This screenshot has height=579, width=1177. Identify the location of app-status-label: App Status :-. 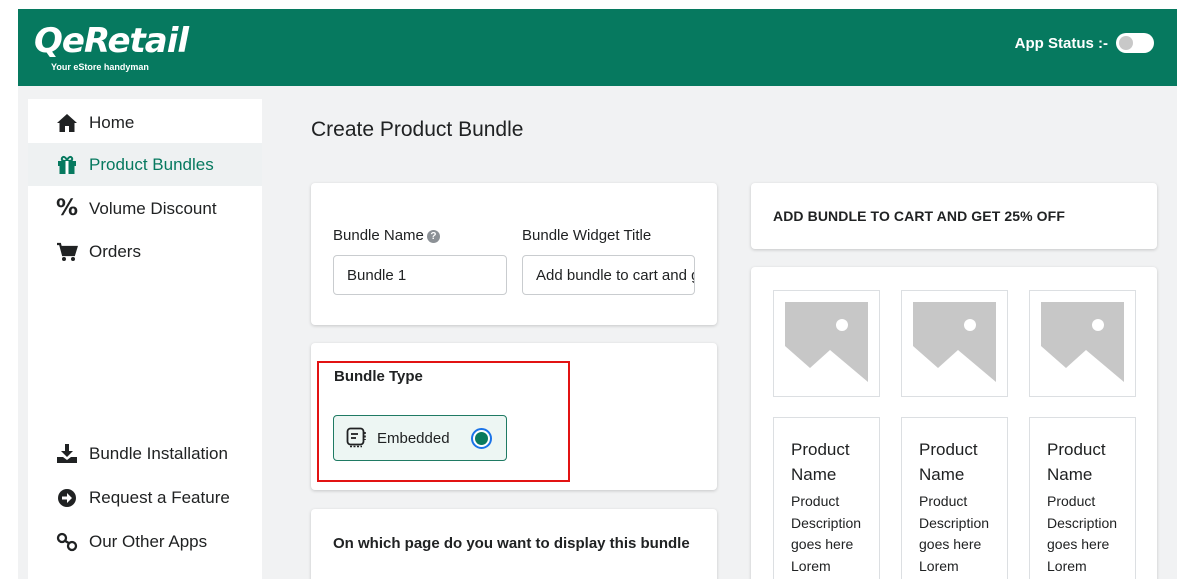
(1061, 43).